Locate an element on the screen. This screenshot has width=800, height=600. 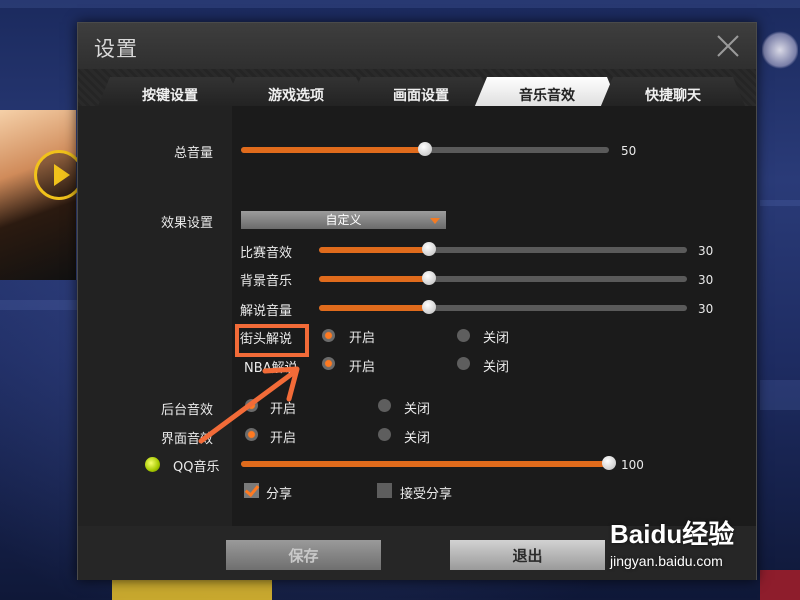
bgm-slider is located at coordinates (503, 278).